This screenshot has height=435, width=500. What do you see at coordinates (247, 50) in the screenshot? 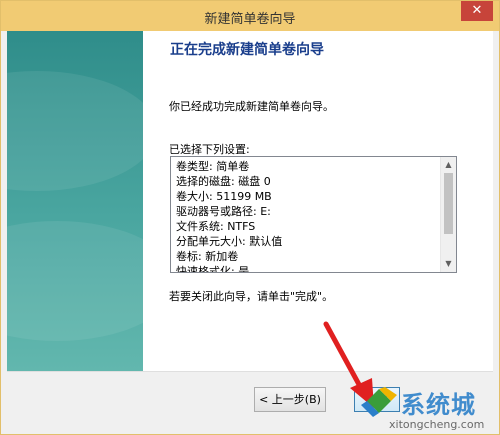
I see `page-heading: 正在完成新建简单卷向导` at bounding box center [247, 50].